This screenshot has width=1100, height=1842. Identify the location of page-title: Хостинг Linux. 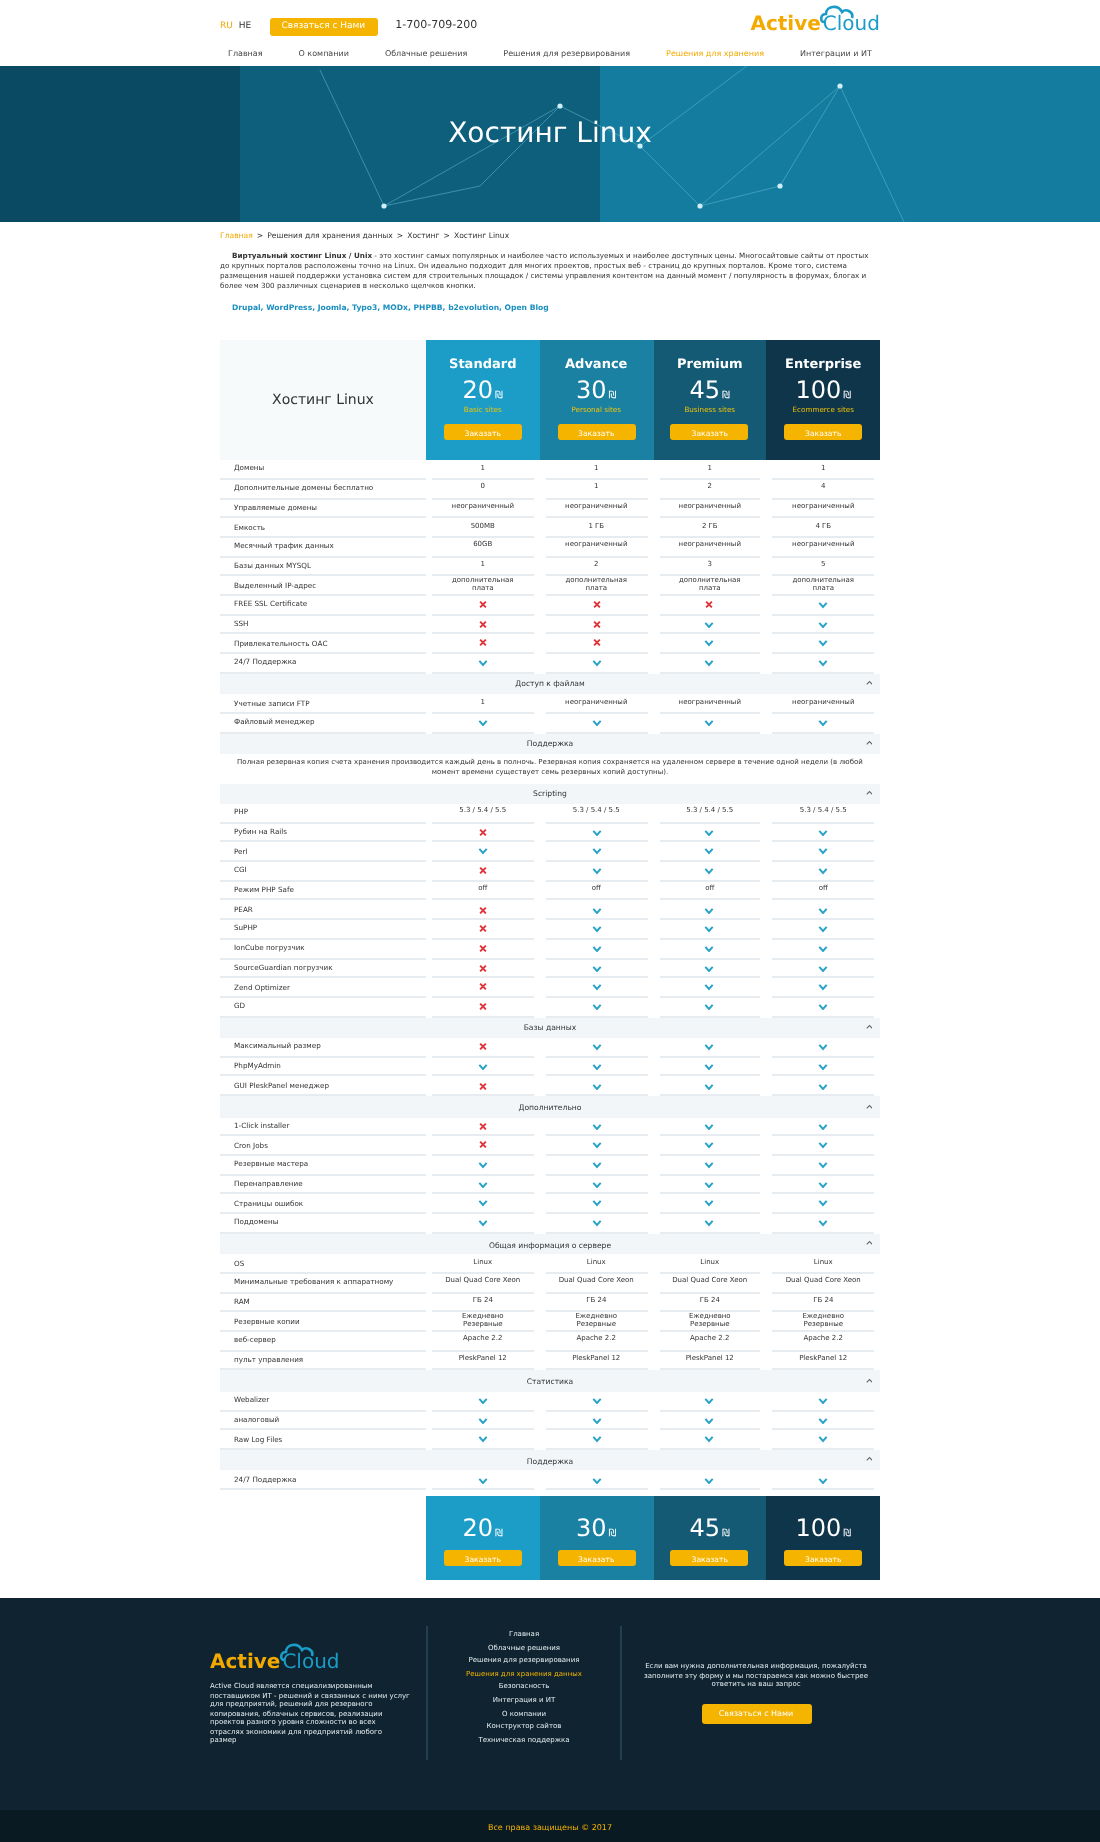
(550, 134).